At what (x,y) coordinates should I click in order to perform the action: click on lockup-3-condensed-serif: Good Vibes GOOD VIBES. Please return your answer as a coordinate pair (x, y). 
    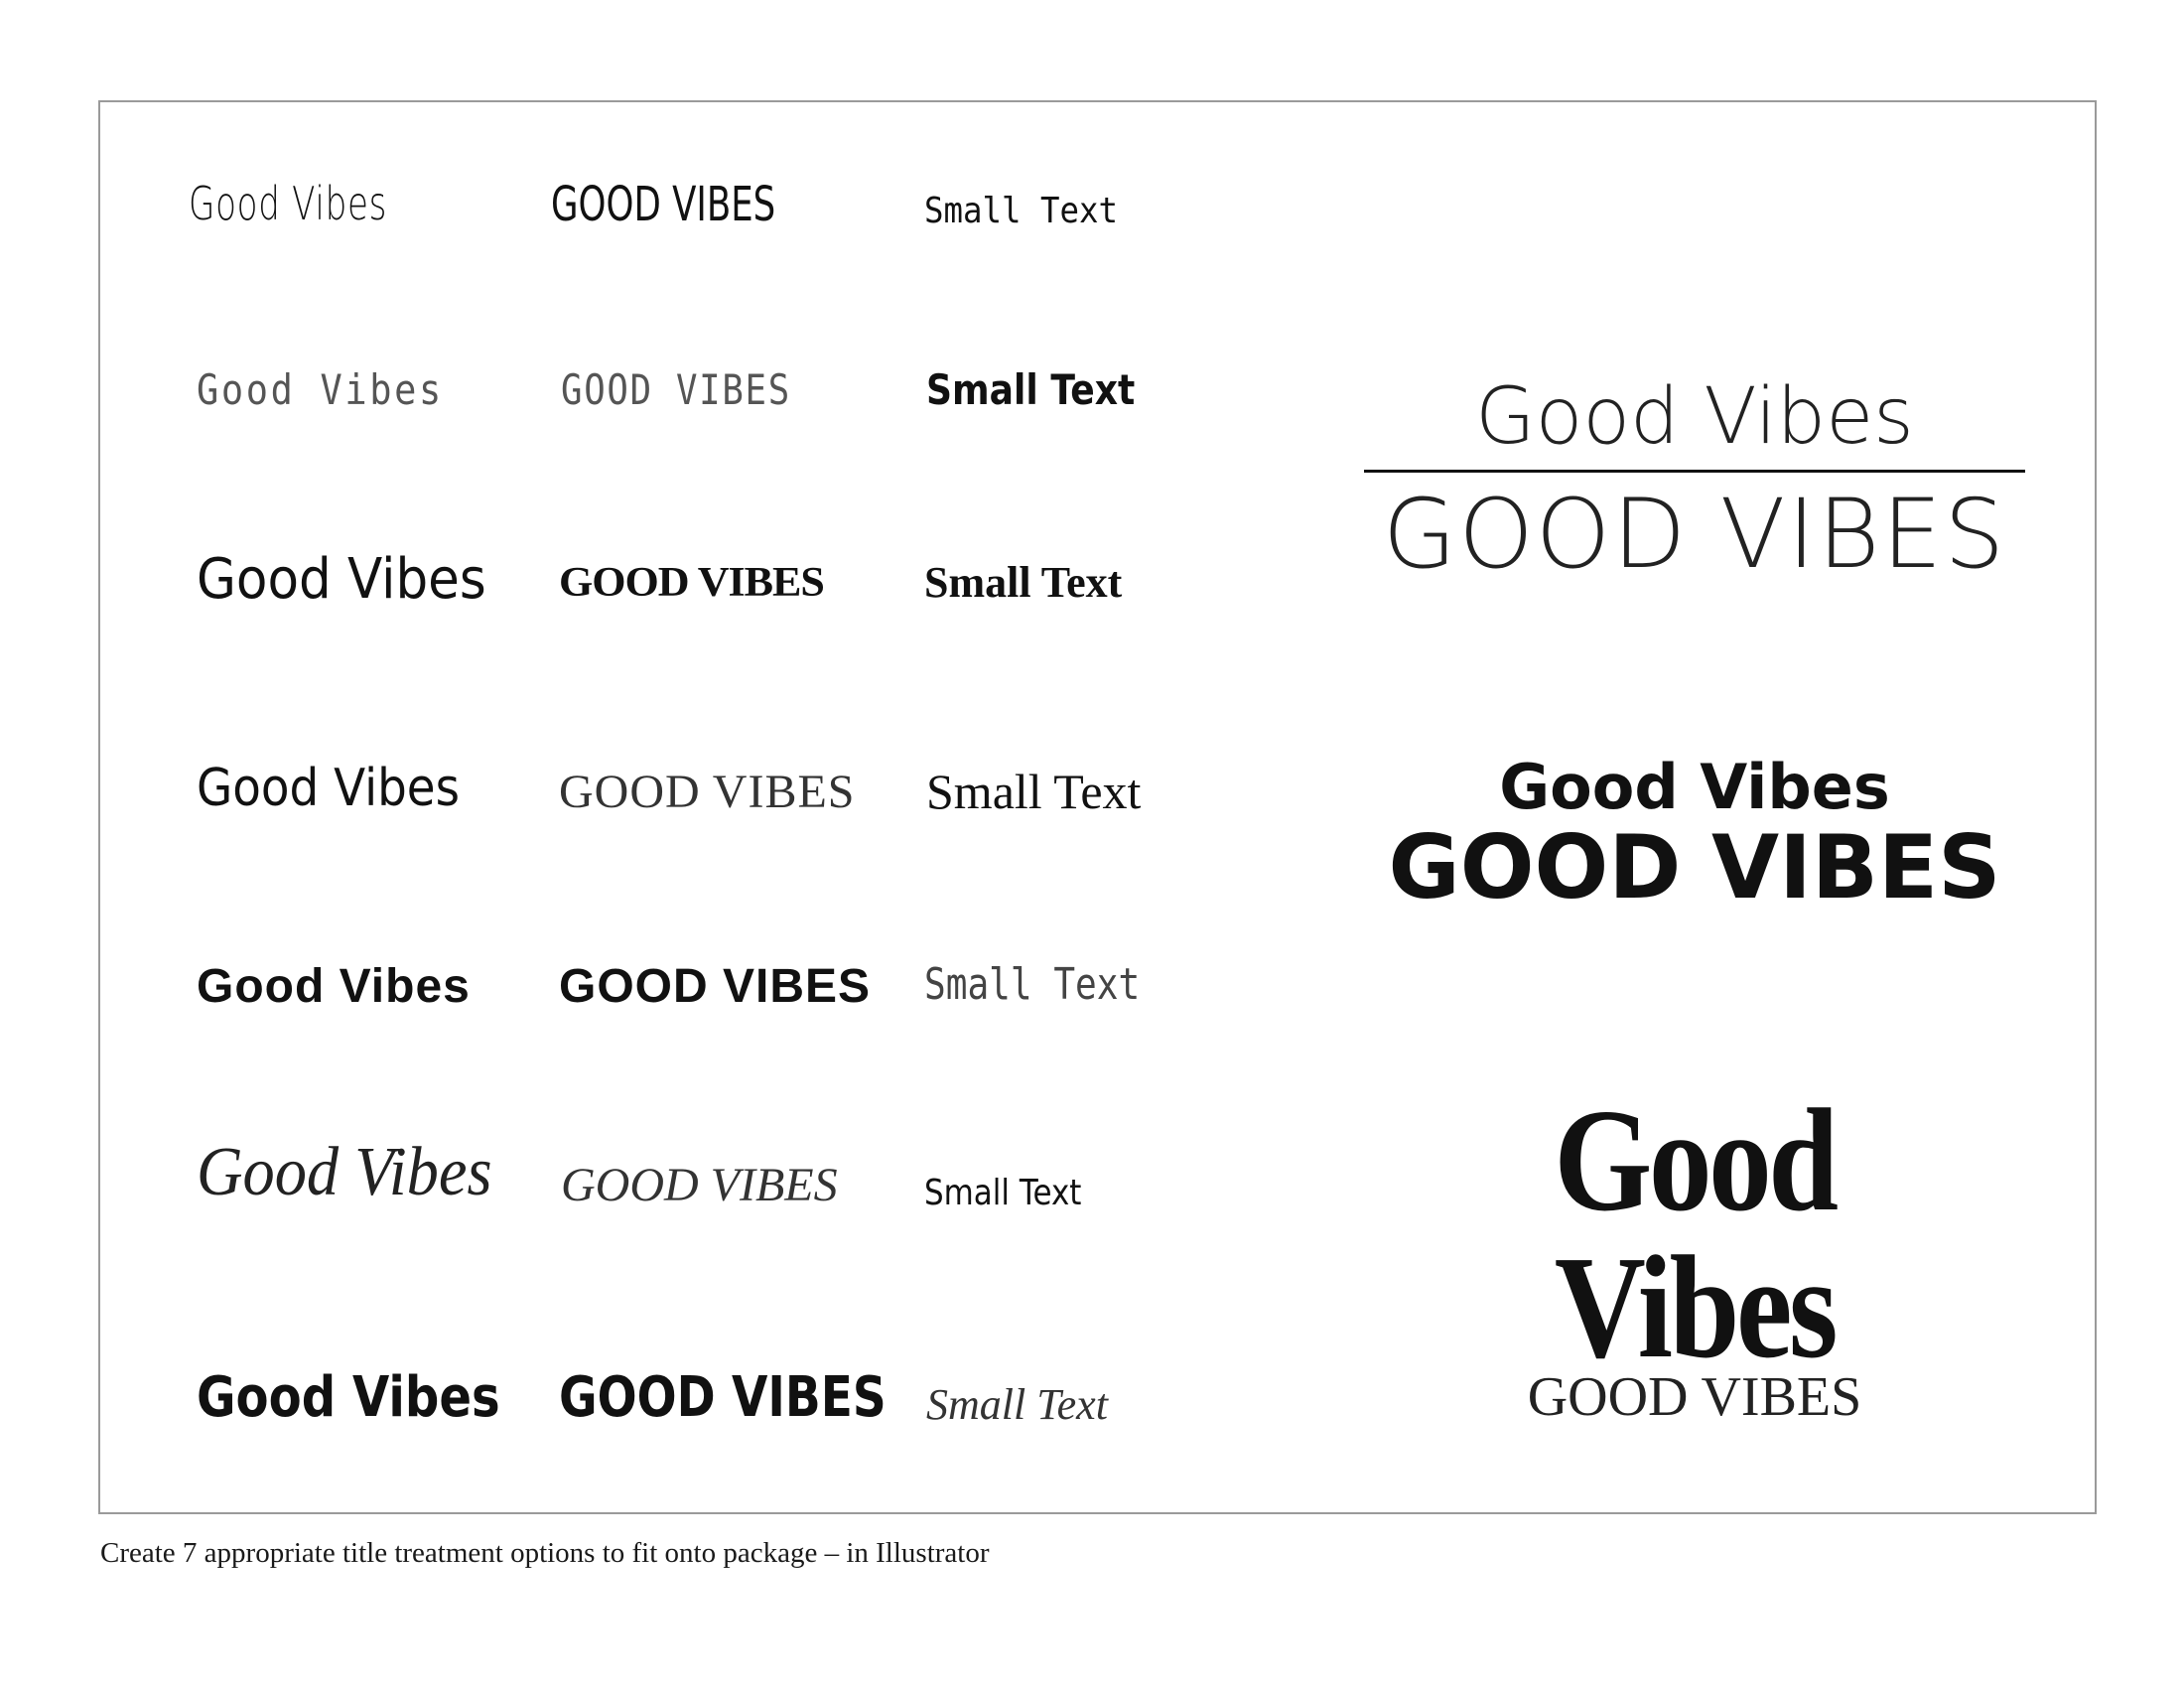
    Looking at the image, I should click on (1694, 1256).